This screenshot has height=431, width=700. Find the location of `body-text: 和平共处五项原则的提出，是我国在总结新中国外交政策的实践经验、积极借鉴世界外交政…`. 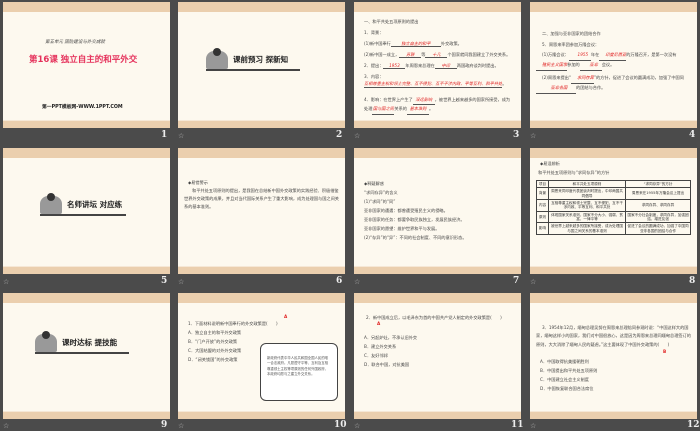

body-text: 和平共处五项原则的提出，是我国在总结新中国外交政策的实践经验、积极借鉴世界外交政… is located at coordinates (261, 198).